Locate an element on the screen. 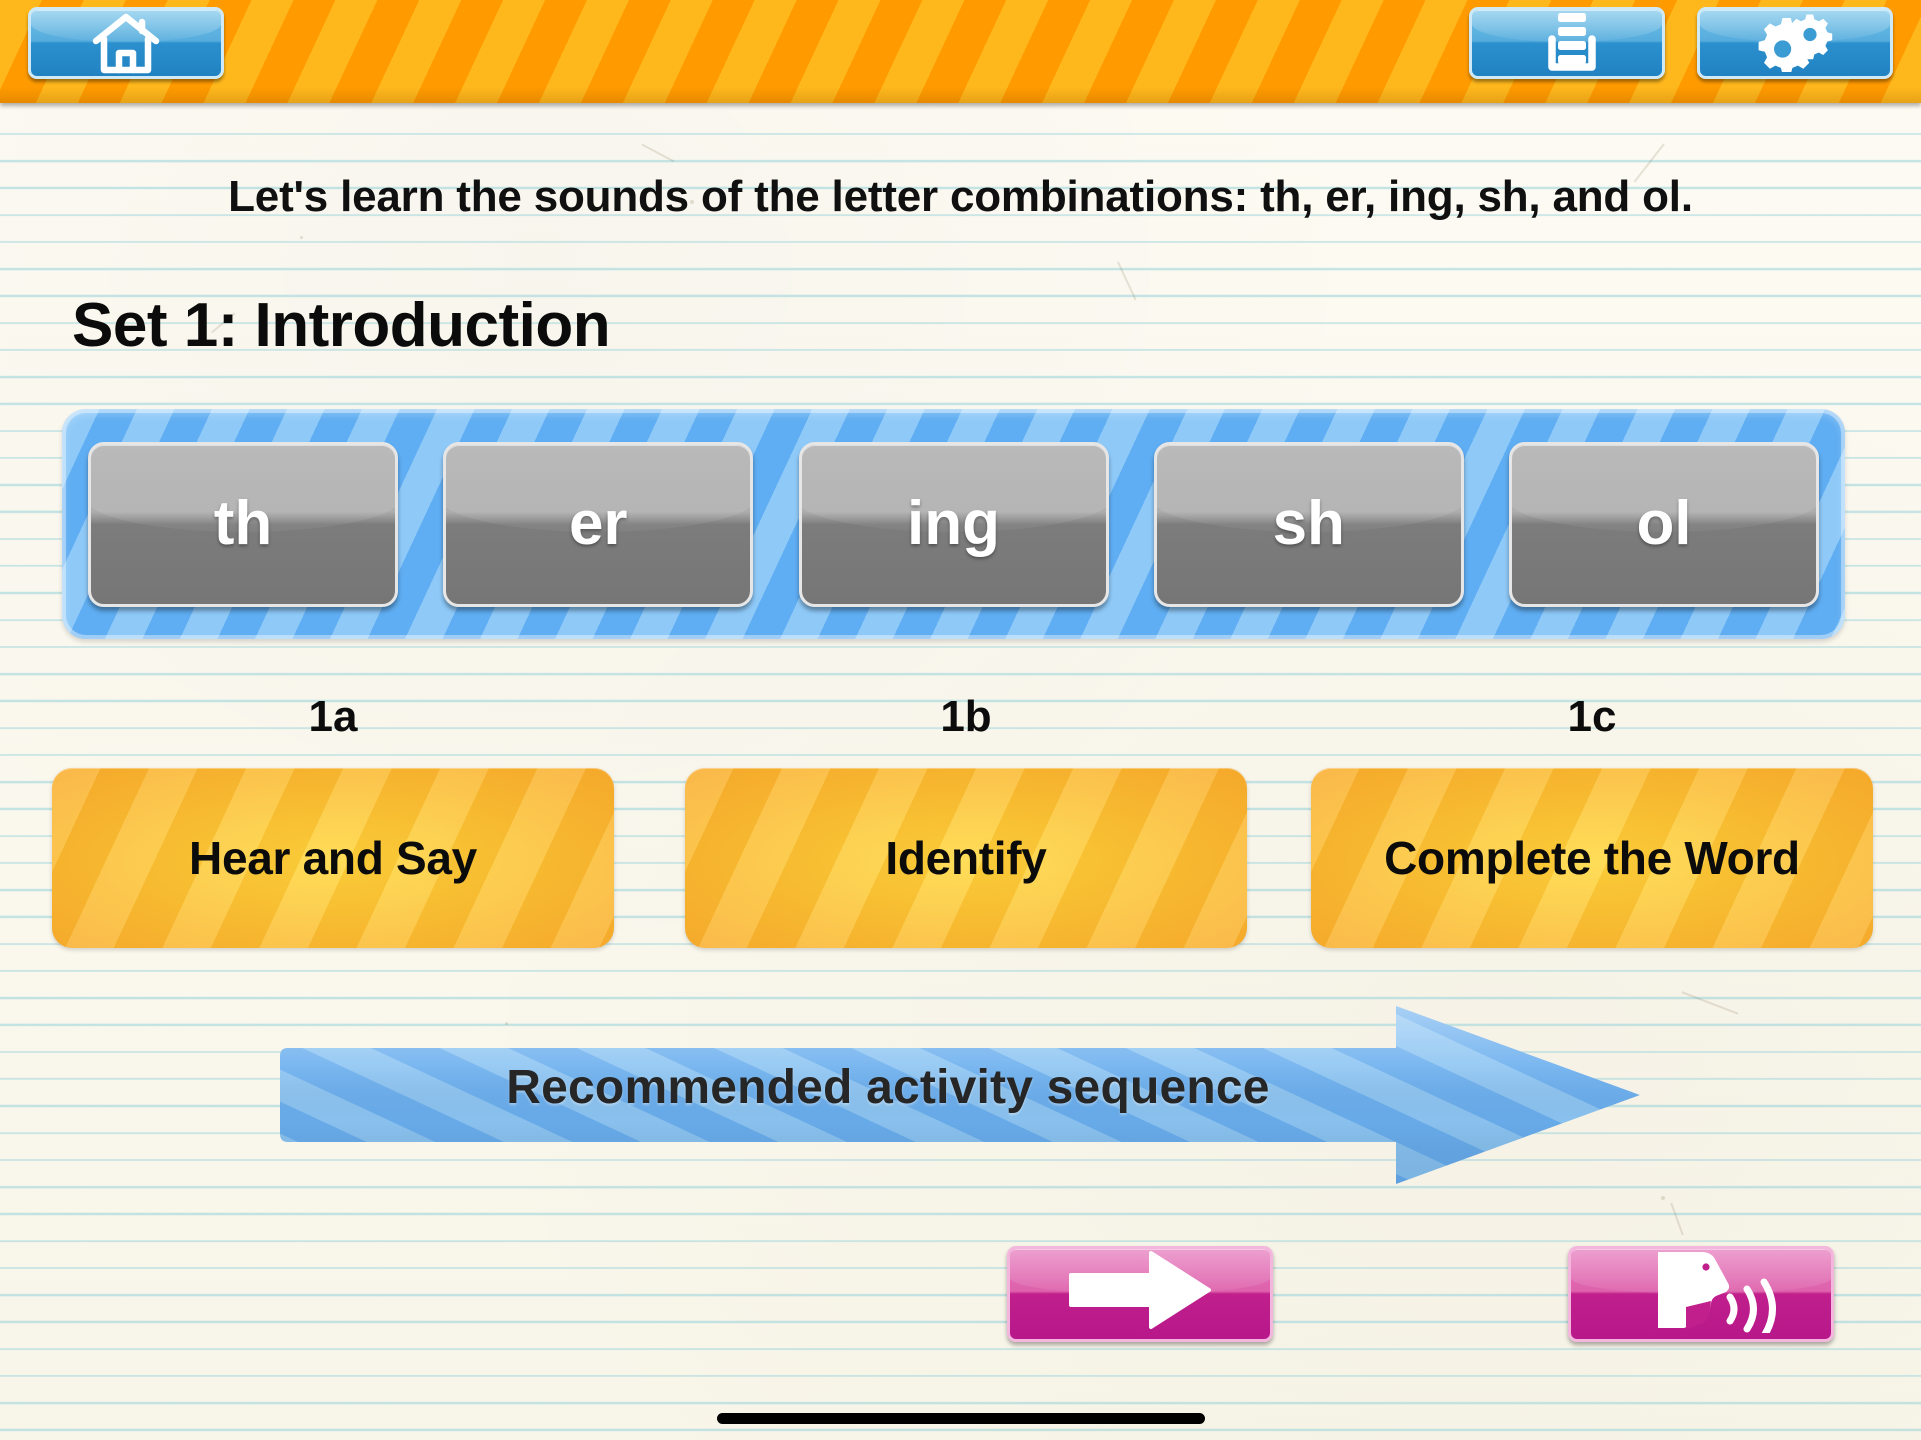  read-aloud-button is located at coordinates (1701, 1294).